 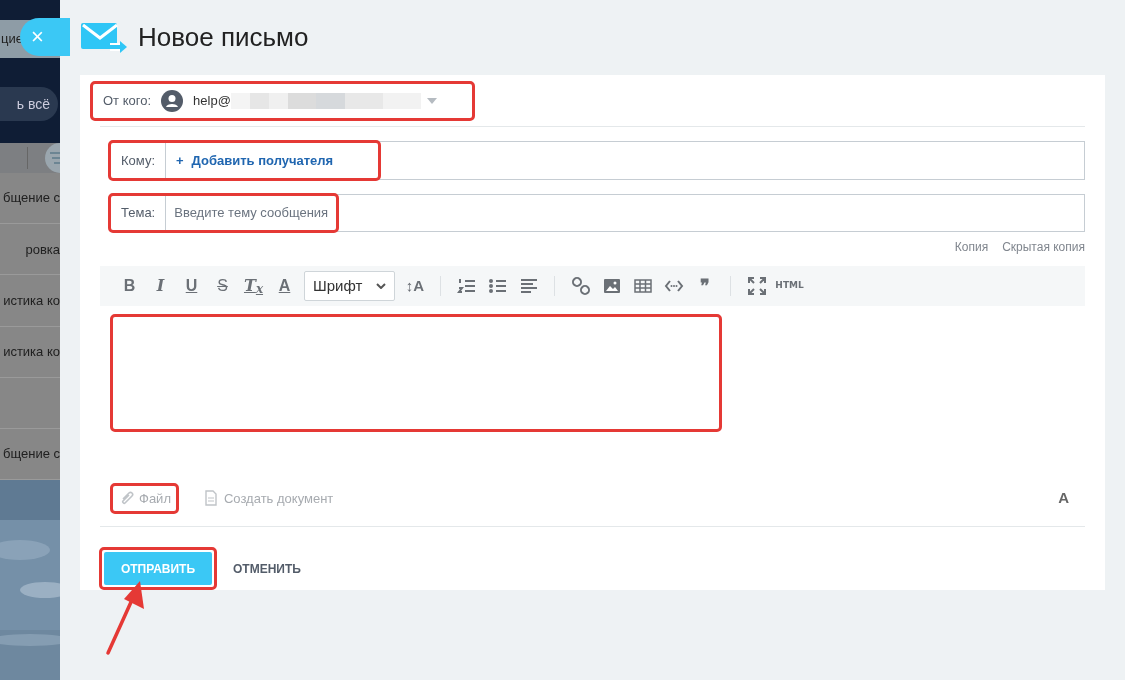 I want to click on recipient-field: Кому: + Добавить получателя, so click(x=597, y=160).